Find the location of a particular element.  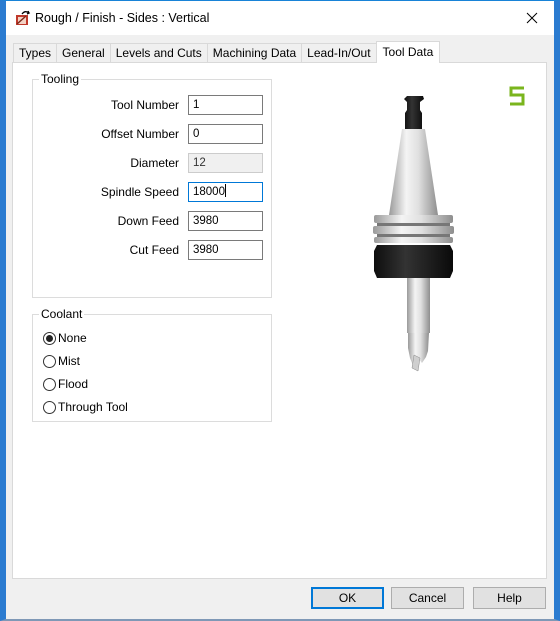

help-button: Help is located at coordinates (509, 598).